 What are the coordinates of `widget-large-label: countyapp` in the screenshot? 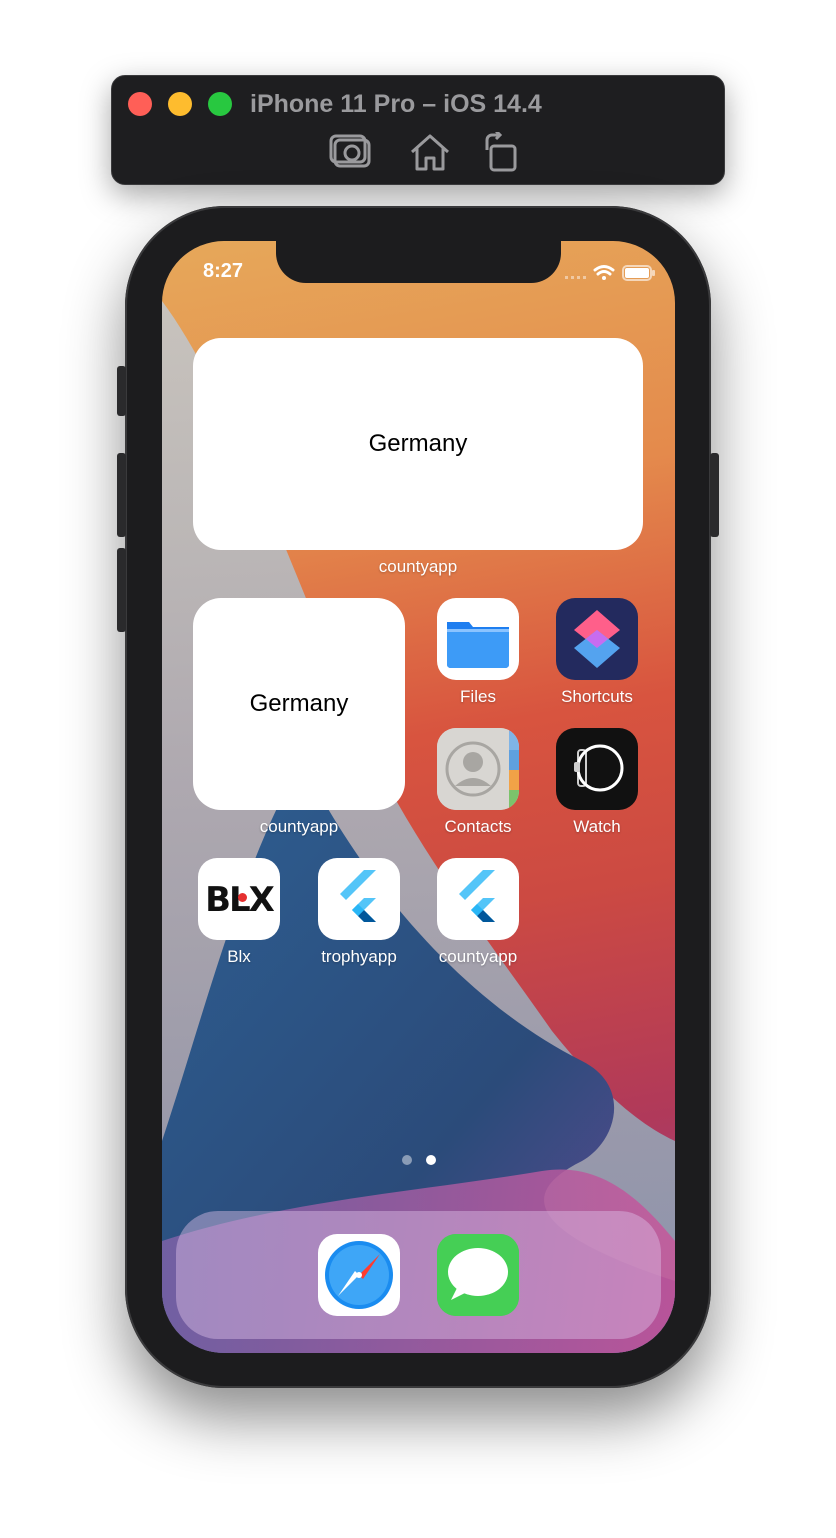 It's located at (418, 566).